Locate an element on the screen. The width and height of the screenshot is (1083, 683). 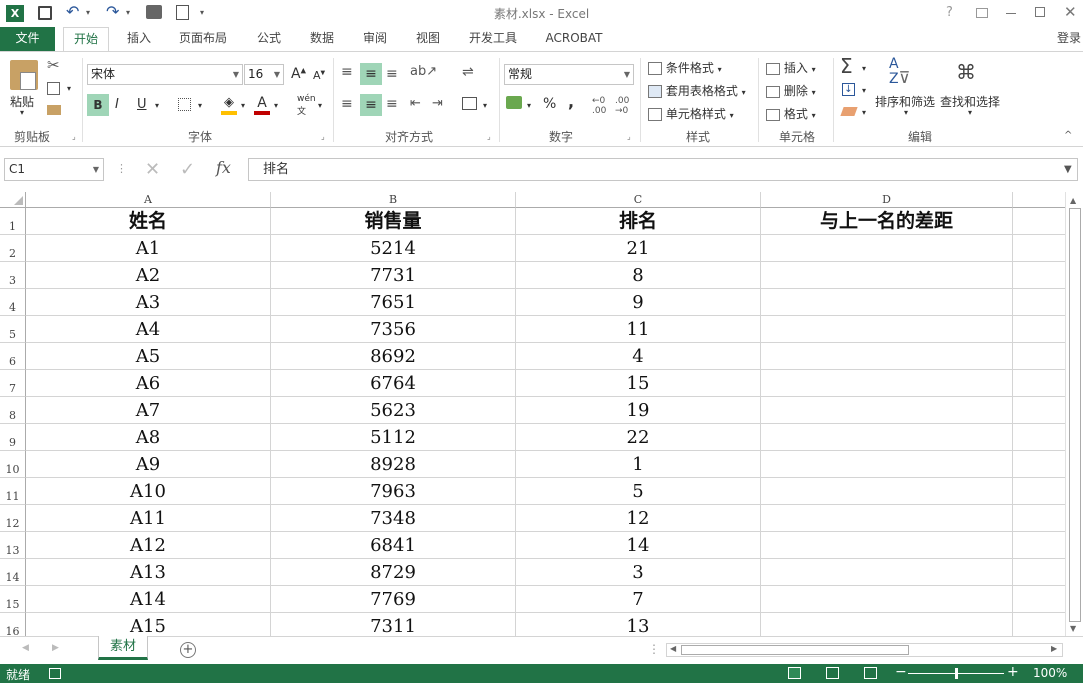
row-header: 11 is located at coordinates (13, 491).